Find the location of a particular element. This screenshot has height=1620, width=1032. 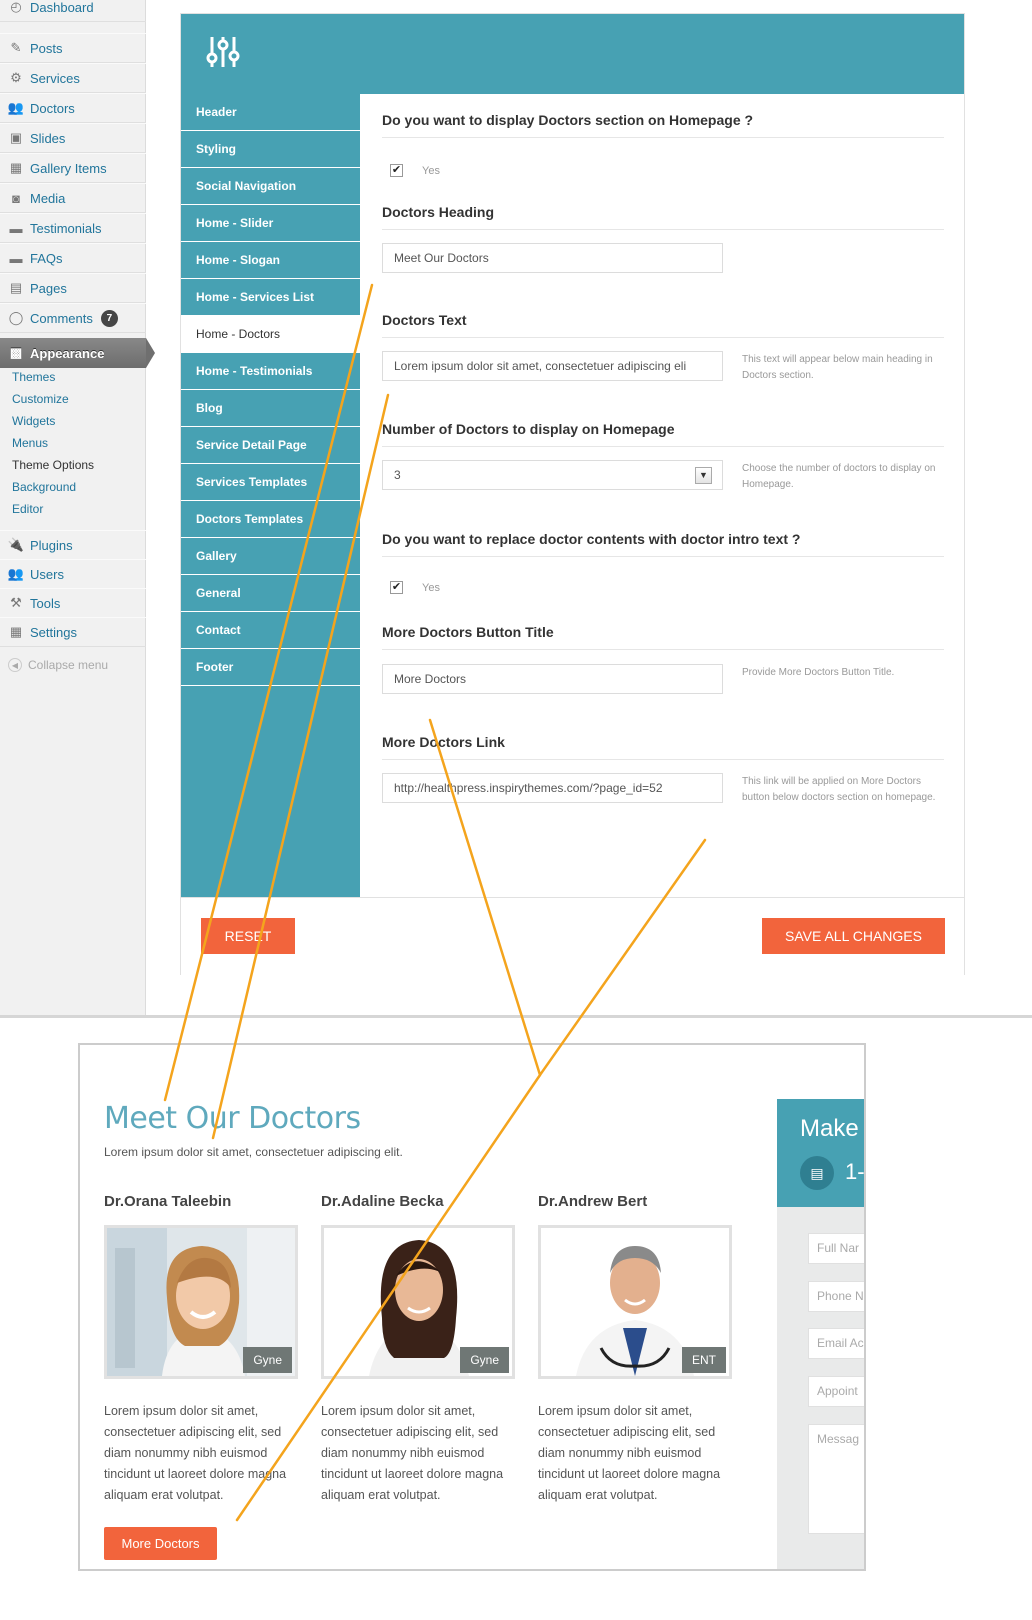

tab-styling: Styling is located at coordinates (270, 149).